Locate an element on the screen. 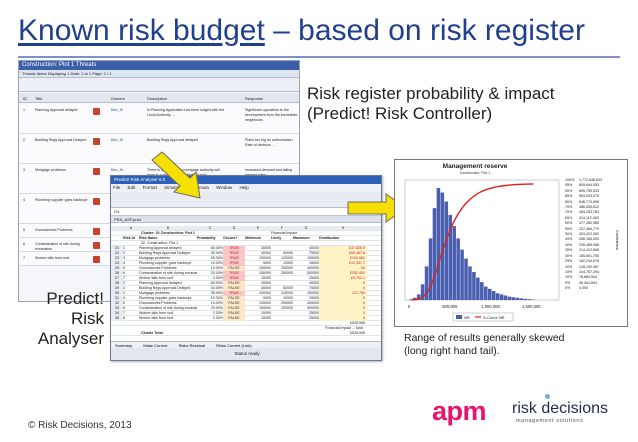 The image size is (638, 442). percentile-value: 377,280,985 is located at coordinates (589, 223).